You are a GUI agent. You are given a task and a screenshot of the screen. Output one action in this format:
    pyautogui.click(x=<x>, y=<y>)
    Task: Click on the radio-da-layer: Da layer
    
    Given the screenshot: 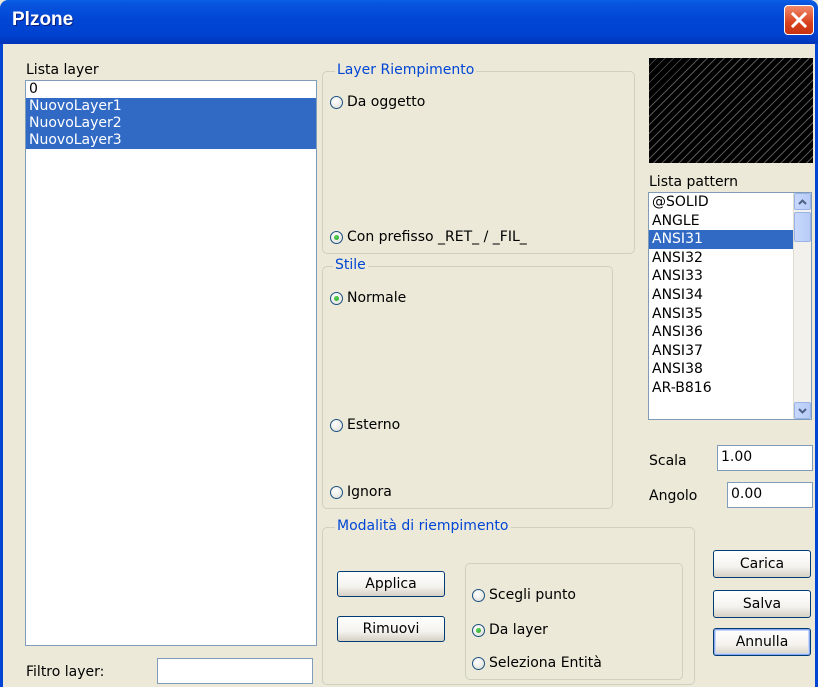 What is the action you would take?
    pyautogui.click(x=510, y=630)
    